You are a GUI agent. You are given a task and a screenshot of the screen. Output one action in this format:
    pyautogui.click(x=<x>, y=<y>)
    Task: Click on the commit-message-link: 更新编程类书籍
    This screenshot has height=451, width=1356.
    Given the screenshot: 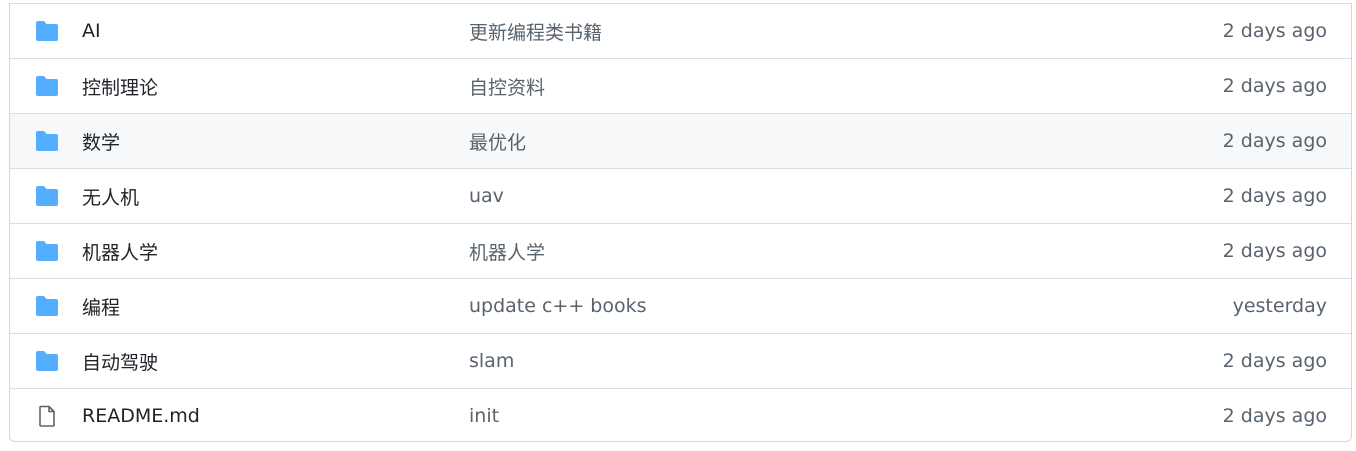 What is the action you would take?
    pyautogui.click(x=535, y=31)
    